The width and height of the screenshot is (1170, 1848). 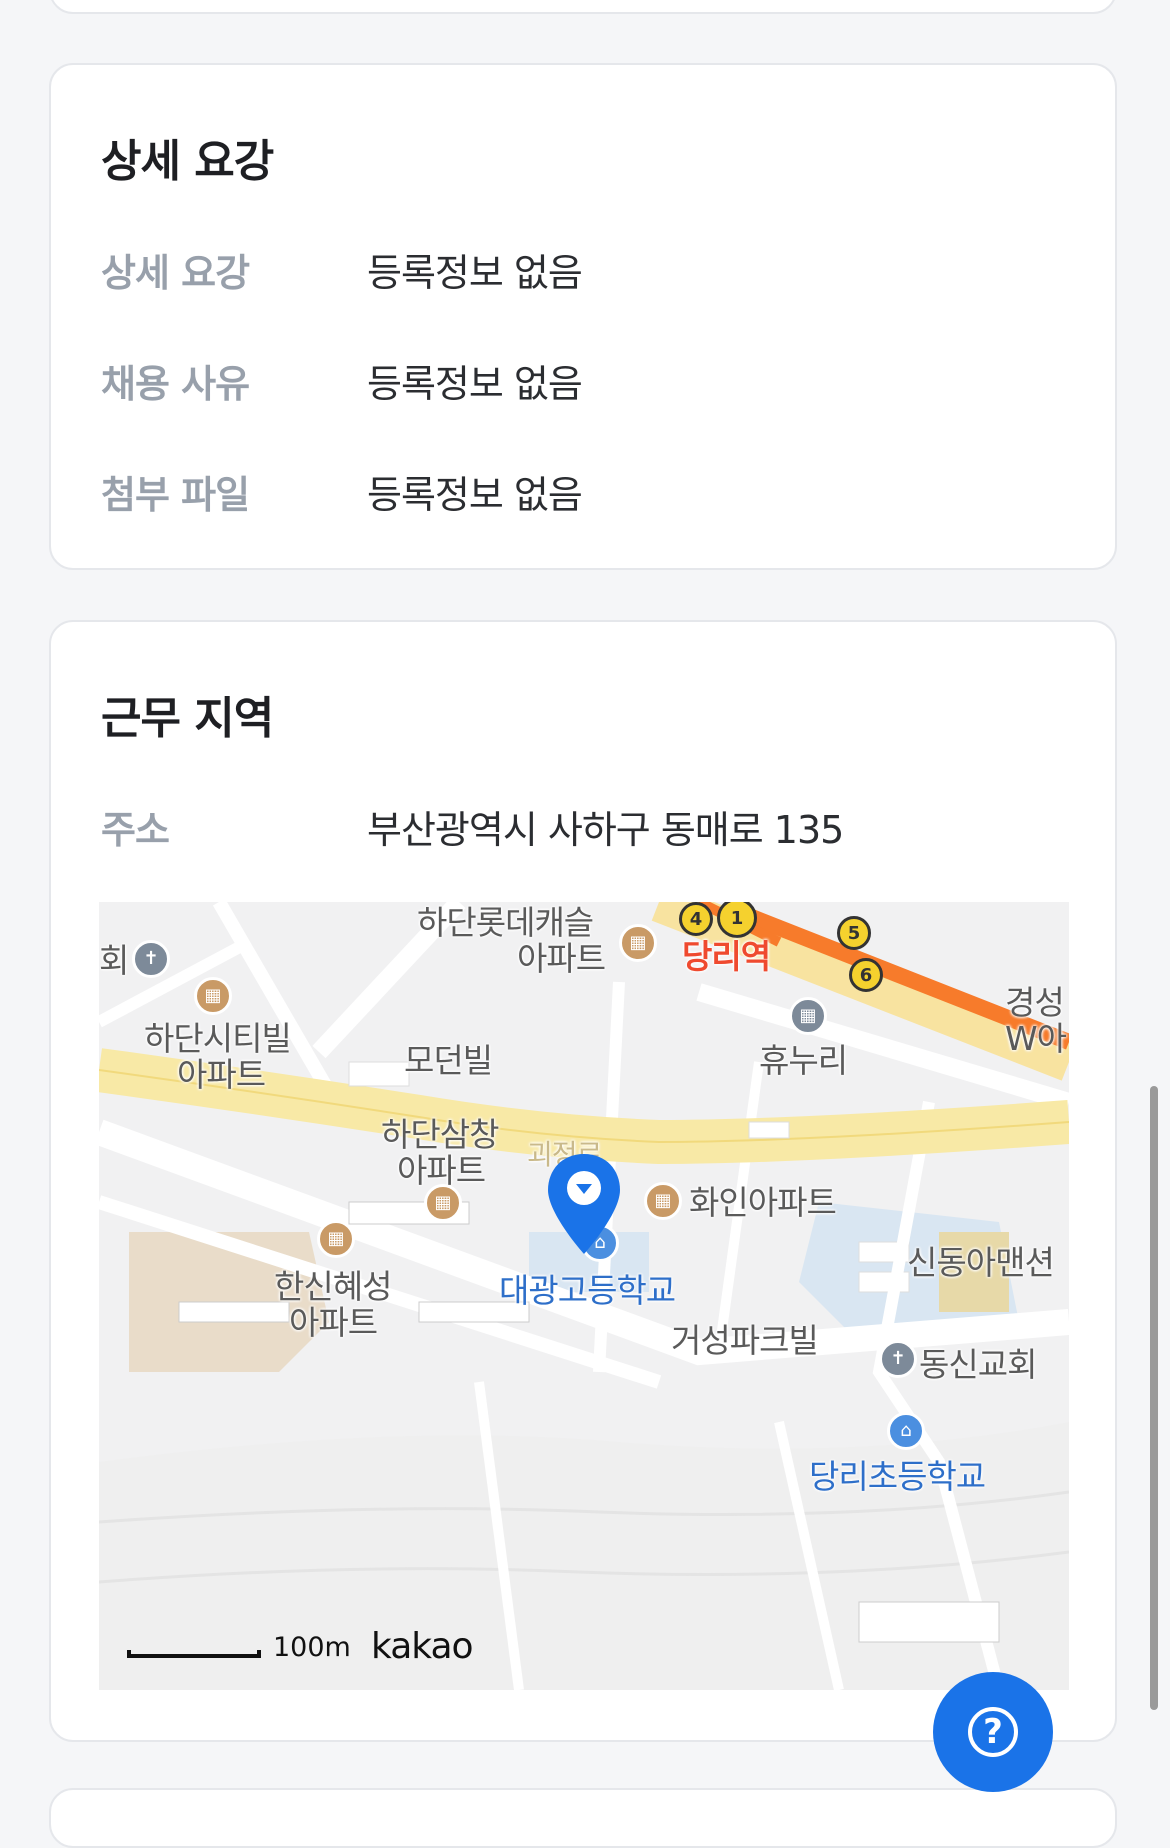 What do you see at coordinates (175, 495) in the screenshot?
I see `attachment-label: 첨부 파일` at bounding box center [175, 495].